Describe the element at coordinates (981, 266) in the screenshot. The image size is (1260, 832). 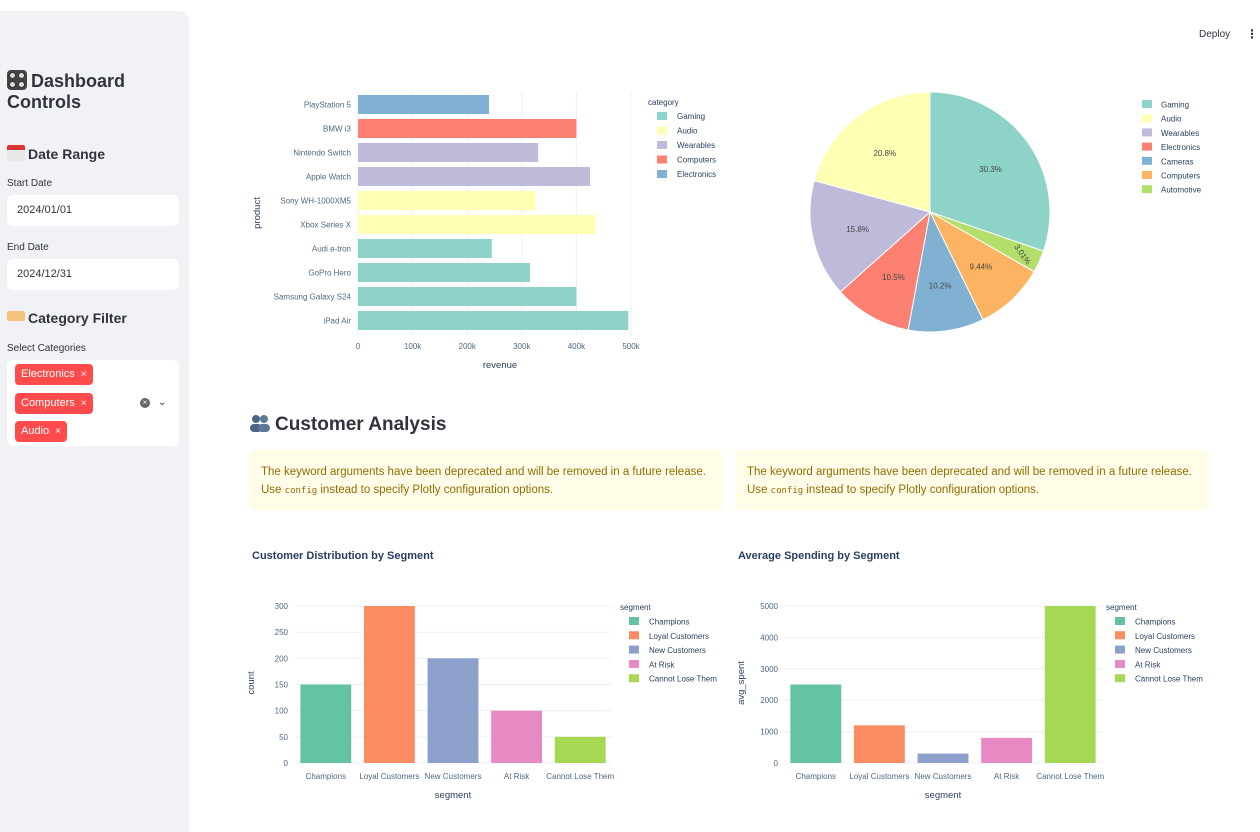
I see `slice-label: 9.44%` at that location.